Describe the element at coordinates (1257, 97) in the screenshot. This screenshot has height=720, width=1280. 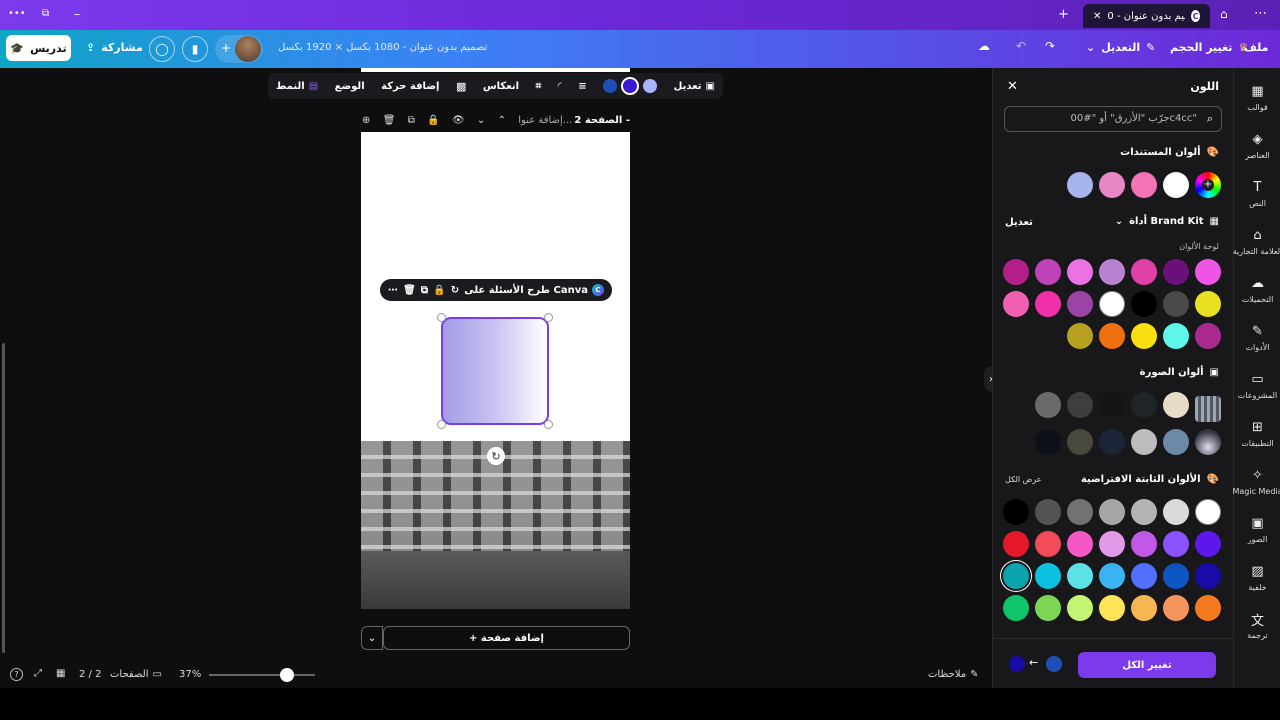
I see `rail-item: ▦ قوالب` at that location.